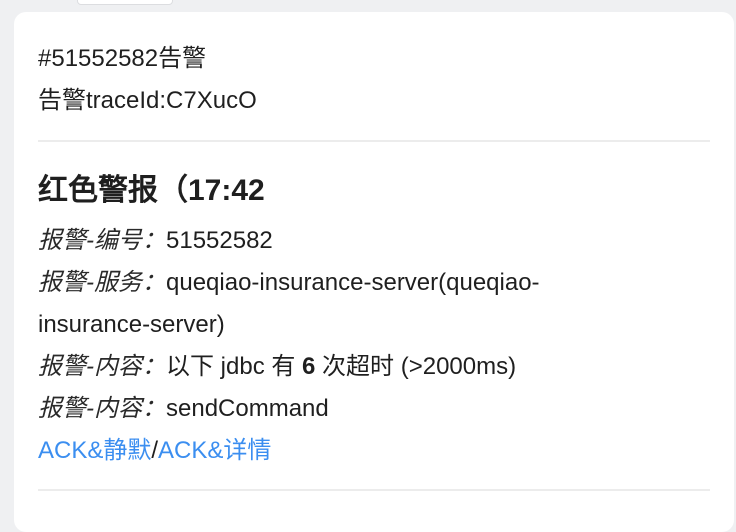 The width and height of the screenshot is (736, 532). Describe the element at coordinates (353, 282) in the screenshot. I see `row-value: queqiao-insurance-server(queqiao-` at that location.